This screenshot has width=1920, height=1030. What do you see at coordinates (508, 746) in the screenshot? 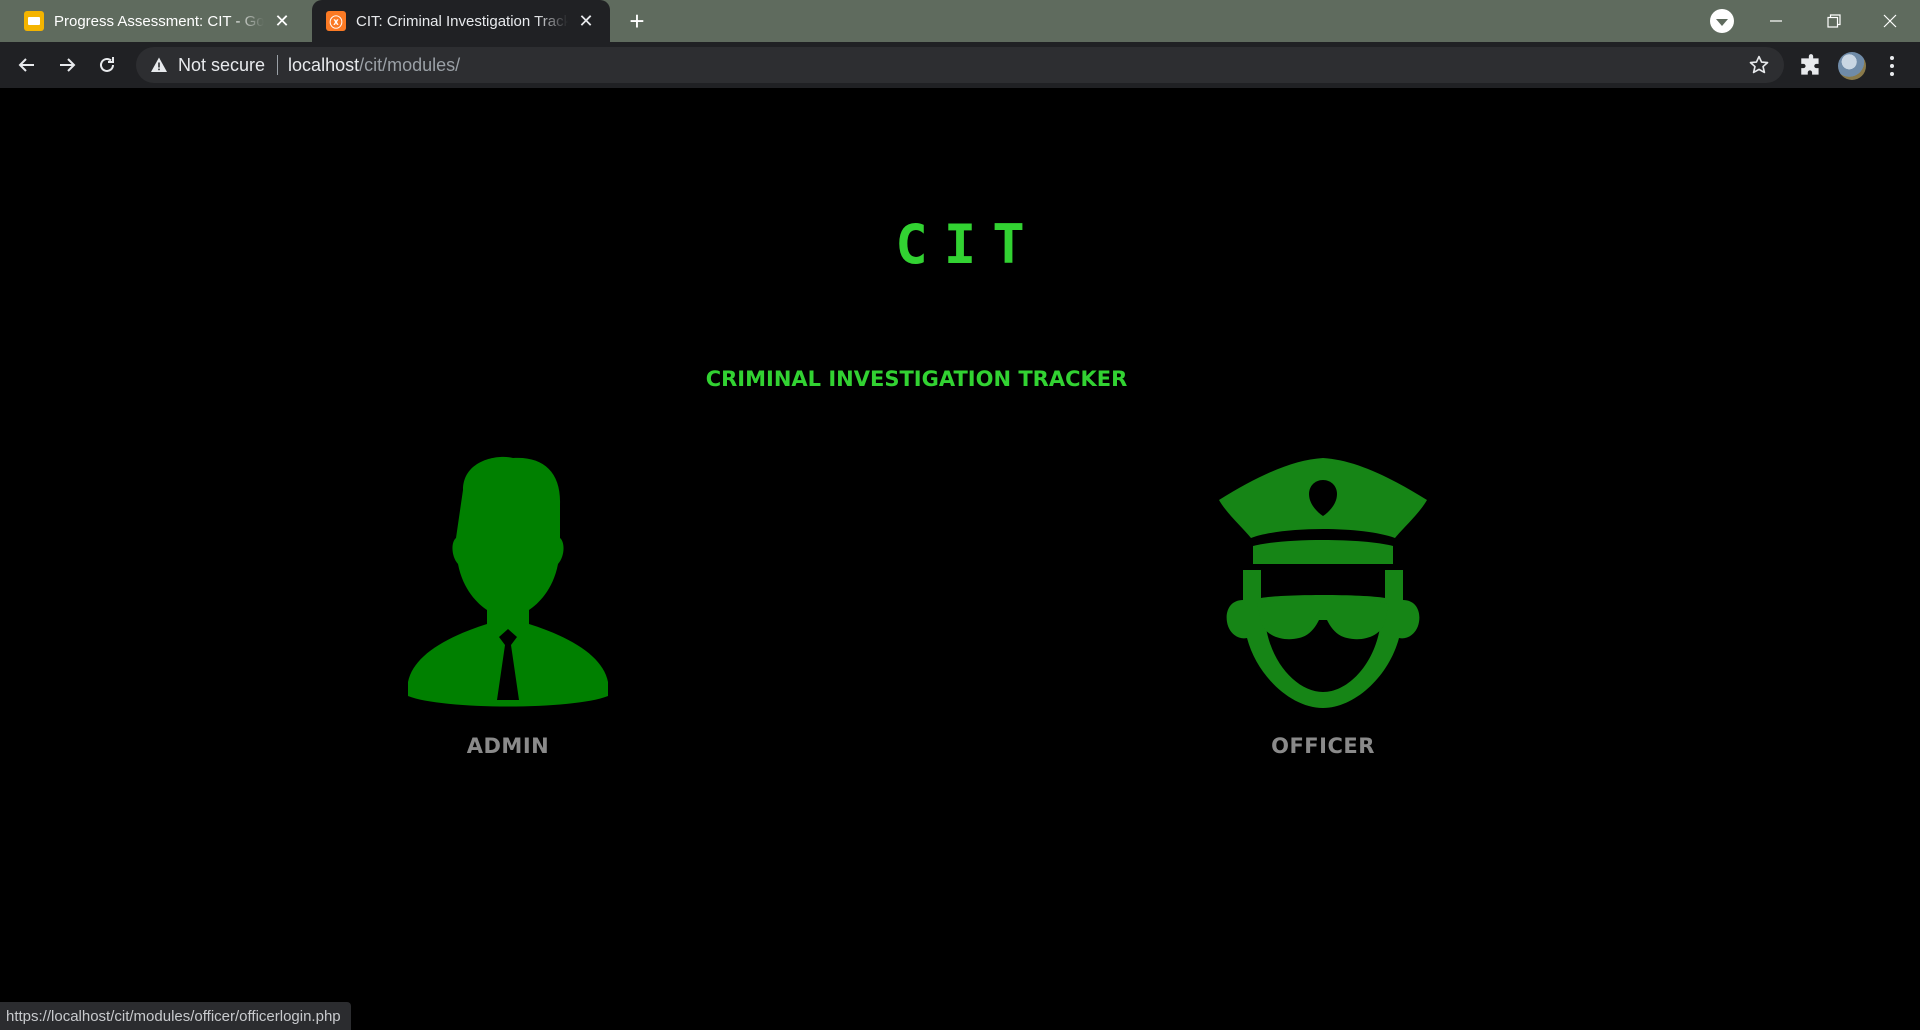
I see `admin-label: ADMIN` at bounding box center [508, 746].